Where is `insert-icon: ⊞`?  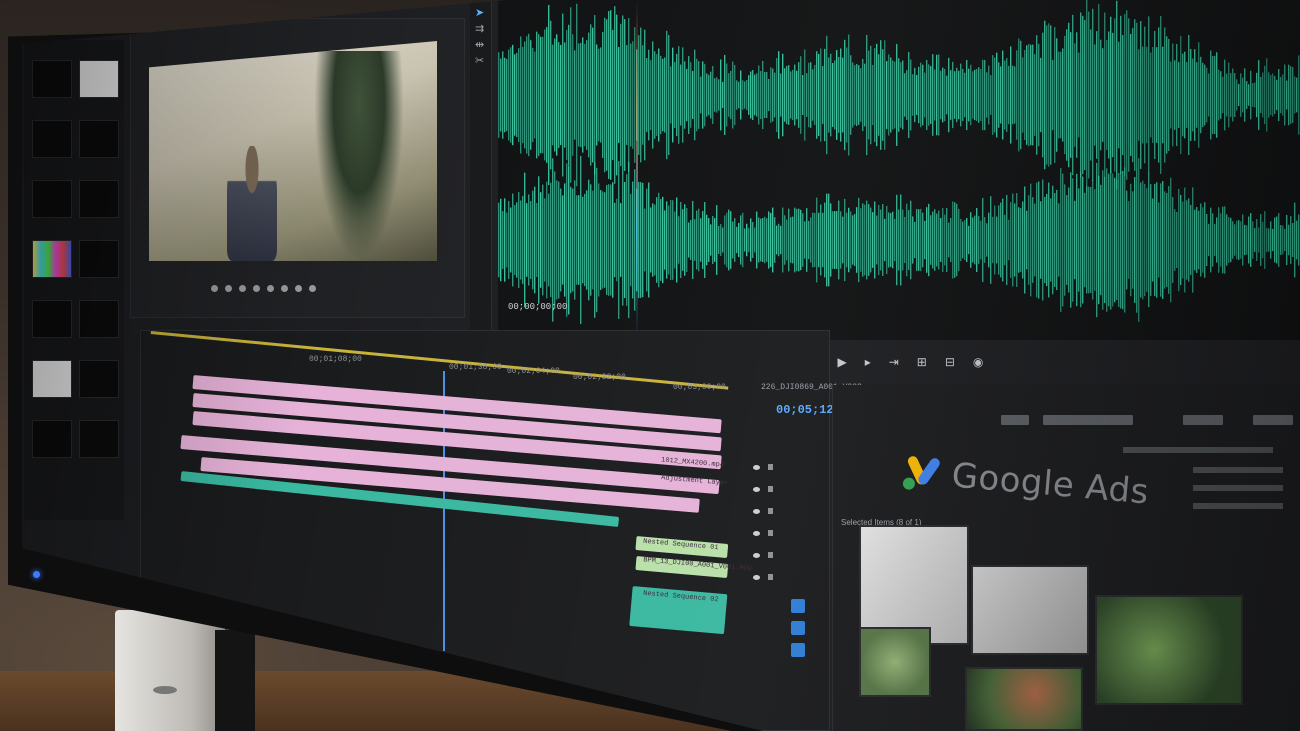 insert-icon: ⊞ is located at coordinates (922, 362).